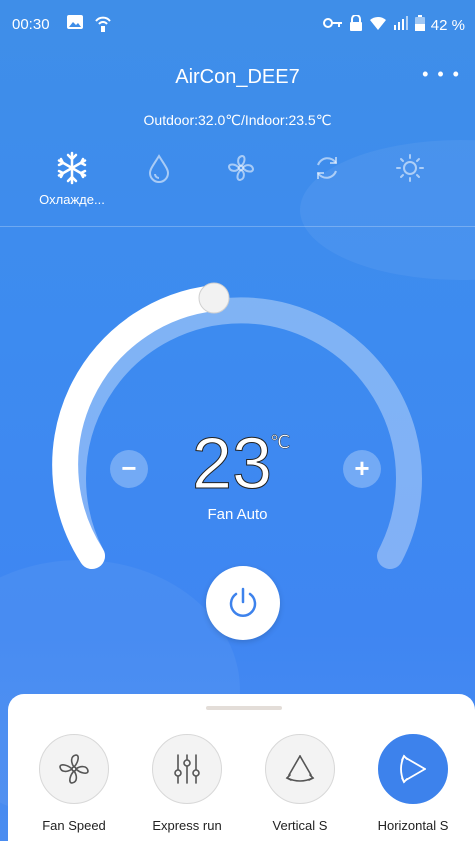 Image resolution: width=475 pixels, height=841 pixels. Describe the element at coordinates (413, 769) in the screenshot. I see `horizontal-swing-icon` at that location.